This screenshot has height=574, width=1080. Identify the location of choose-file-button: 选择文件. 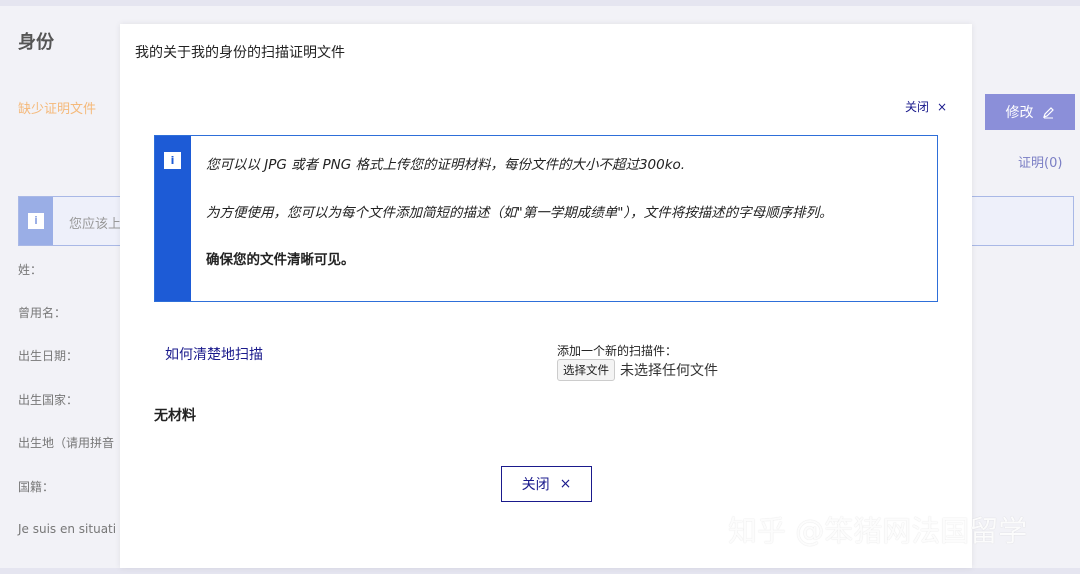
(586, 370).